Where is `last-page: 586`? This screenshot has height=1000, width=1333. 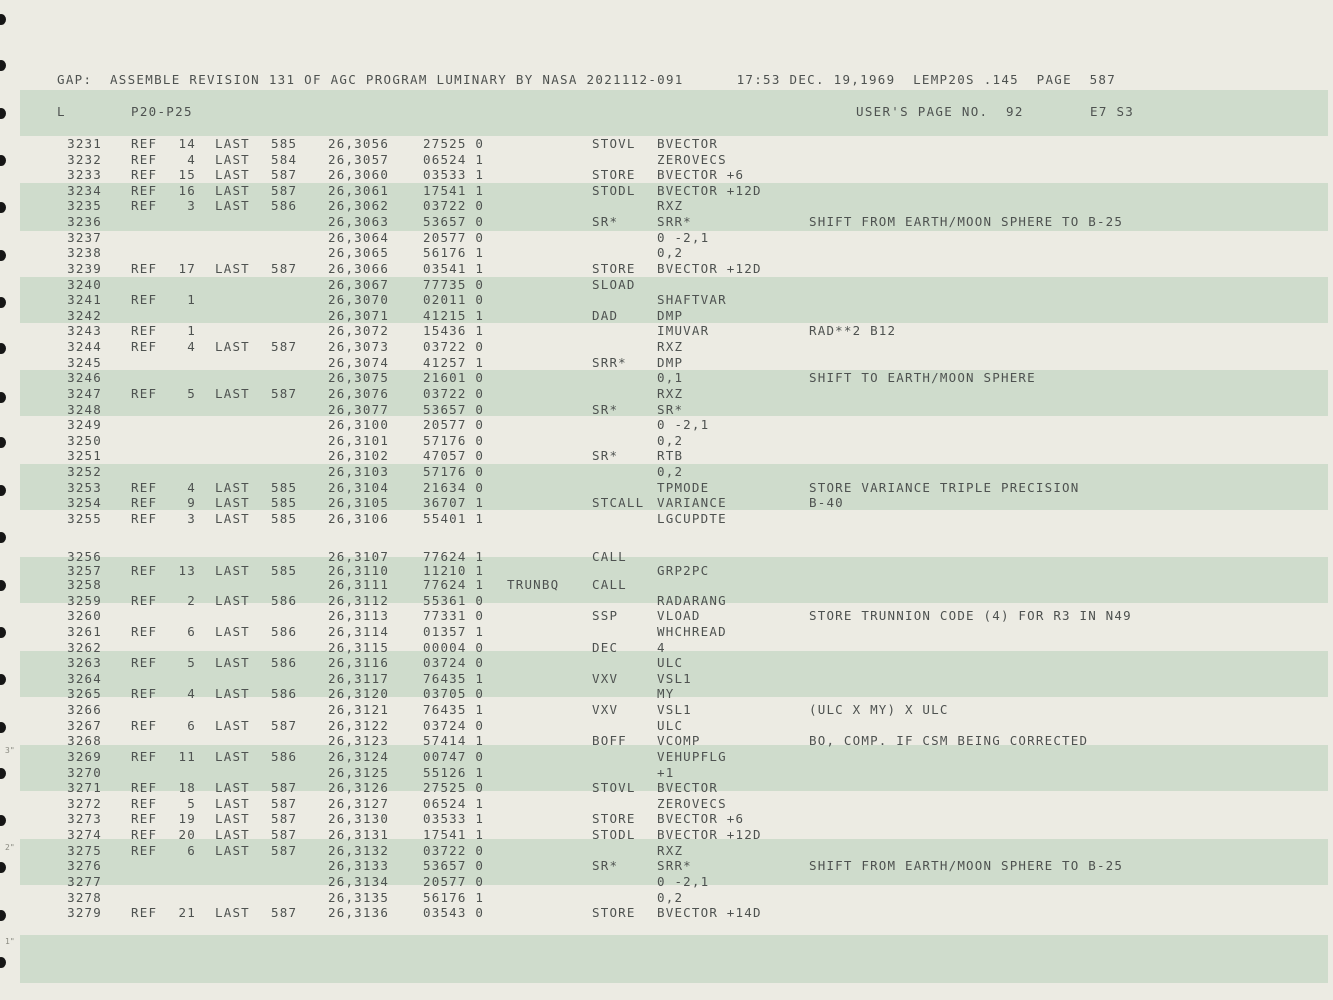 last-page: 586 is located at coordinates (284, 694).